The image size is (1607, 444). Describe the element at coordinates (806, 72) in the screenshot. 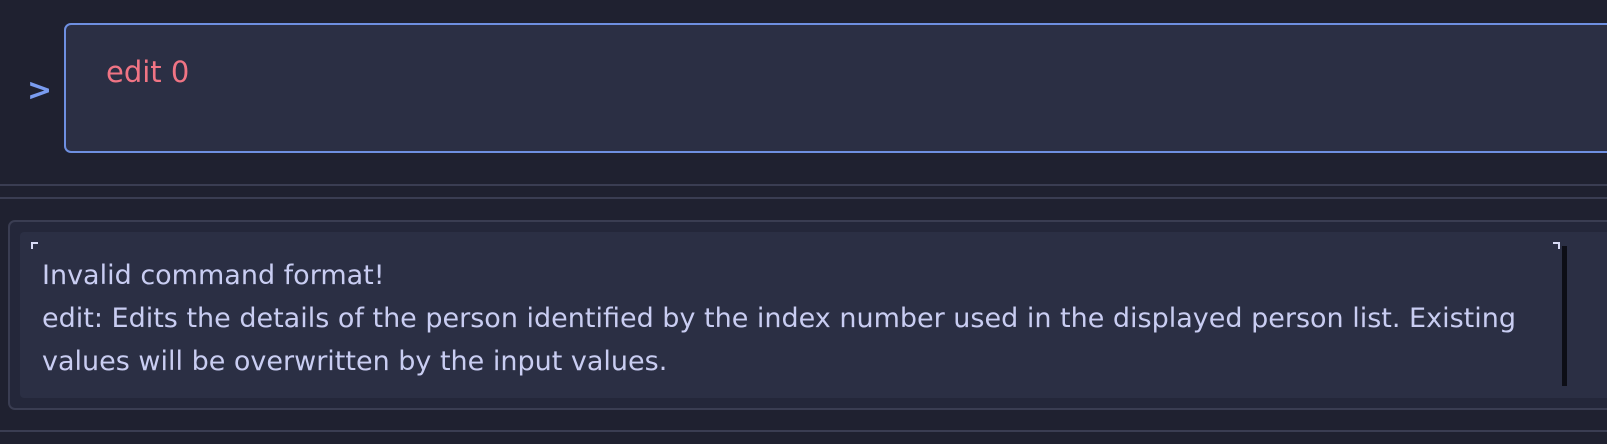

I see `command-input` at that location.